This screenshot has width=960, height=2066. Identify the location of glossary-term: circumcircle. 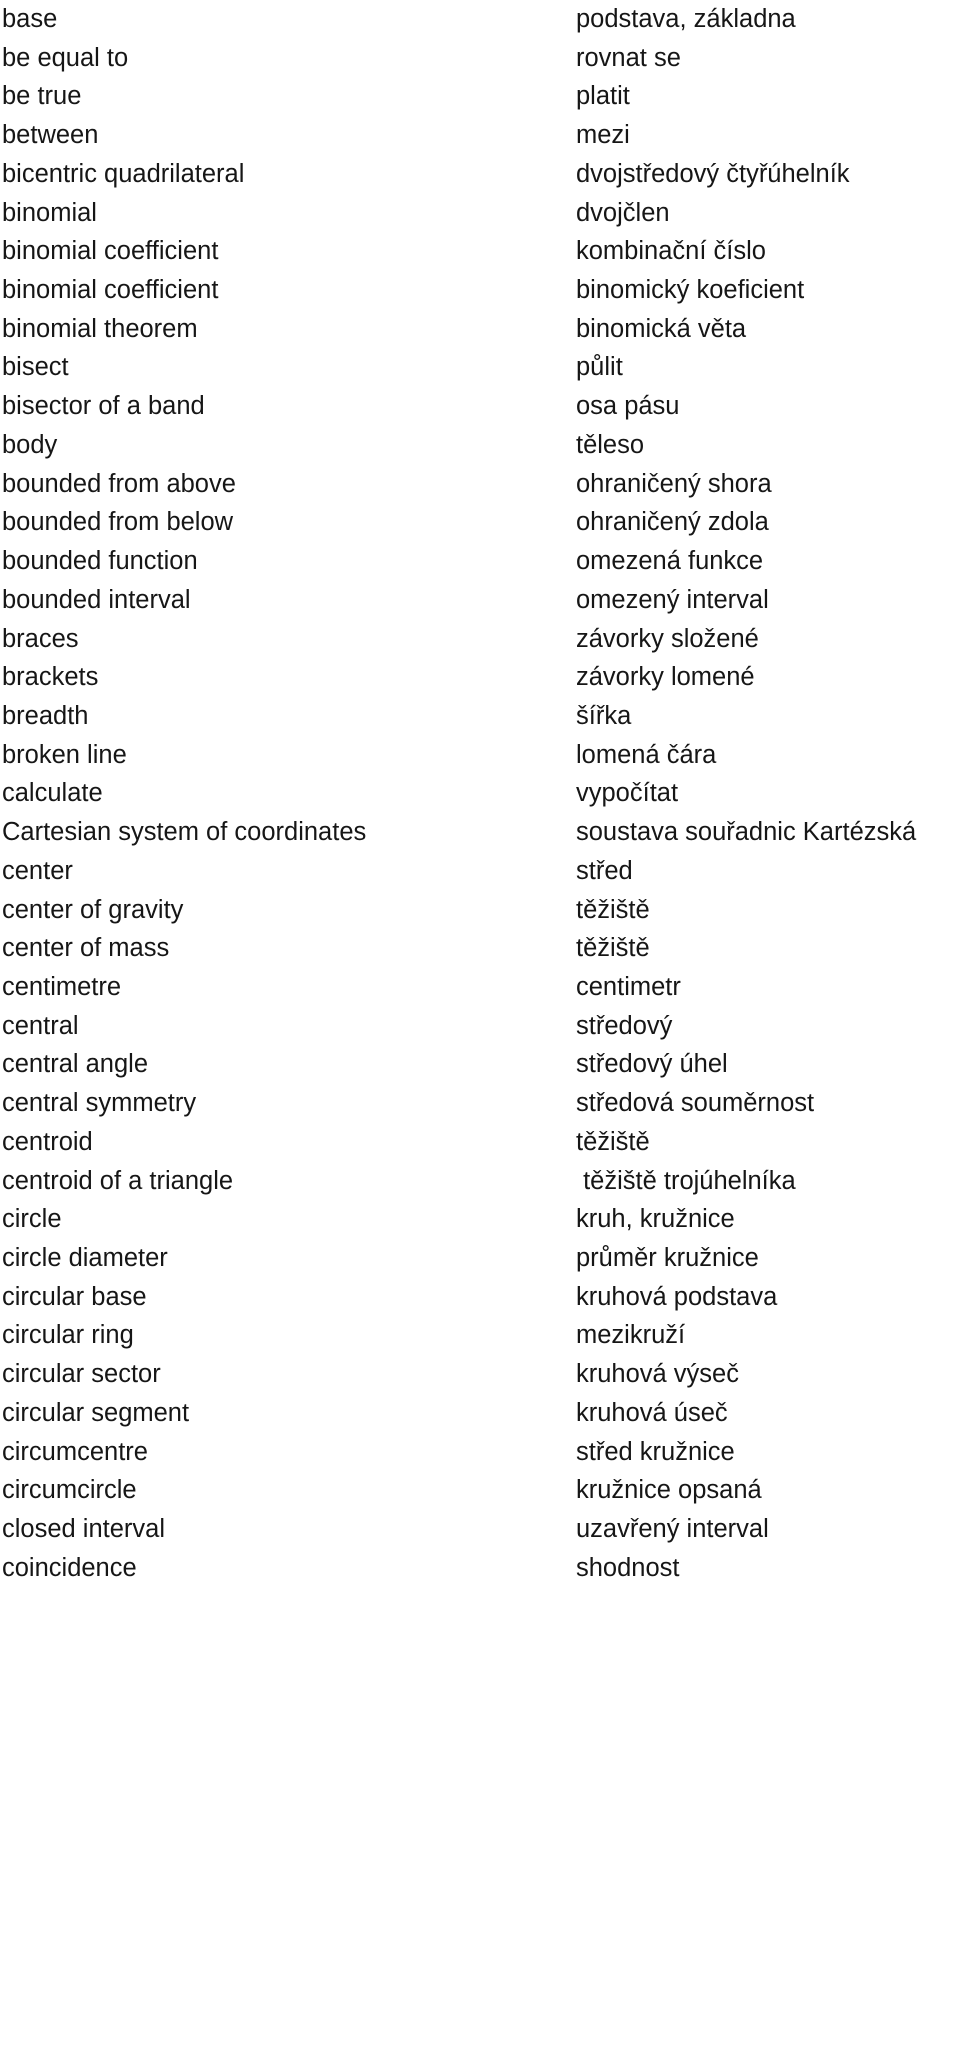
(69, 1490).